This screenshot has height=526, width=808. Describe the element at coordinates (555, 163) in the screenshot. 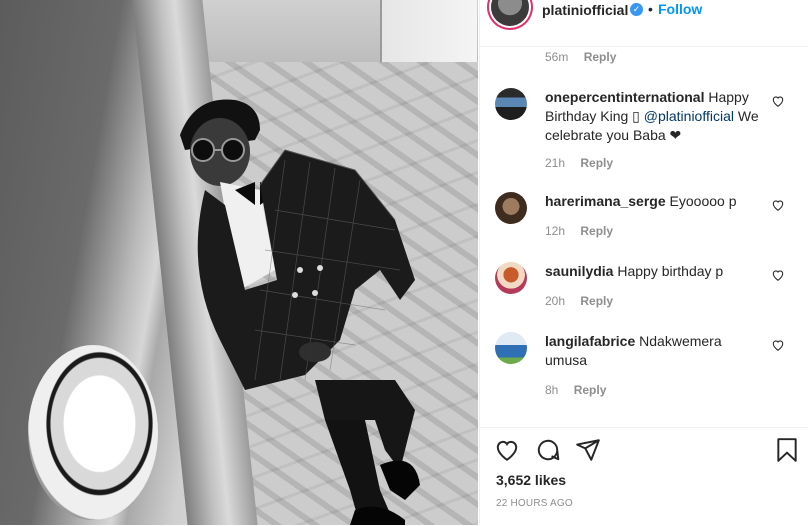

I see `comment-time: 21h` at that location.